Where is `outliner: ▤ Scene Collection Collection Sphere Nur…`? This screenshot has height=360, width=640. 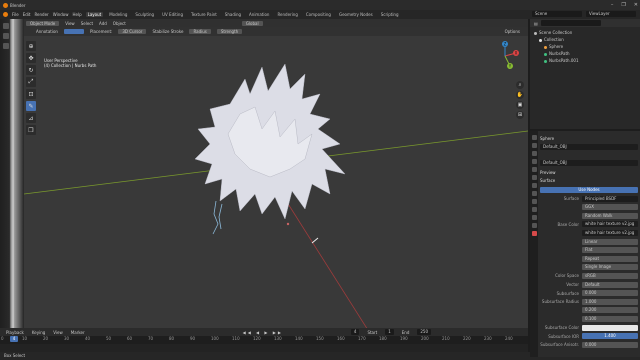
outliner: ▤ Scene Collection Collection Sphere Nur… is located at coordinates (585, 74).